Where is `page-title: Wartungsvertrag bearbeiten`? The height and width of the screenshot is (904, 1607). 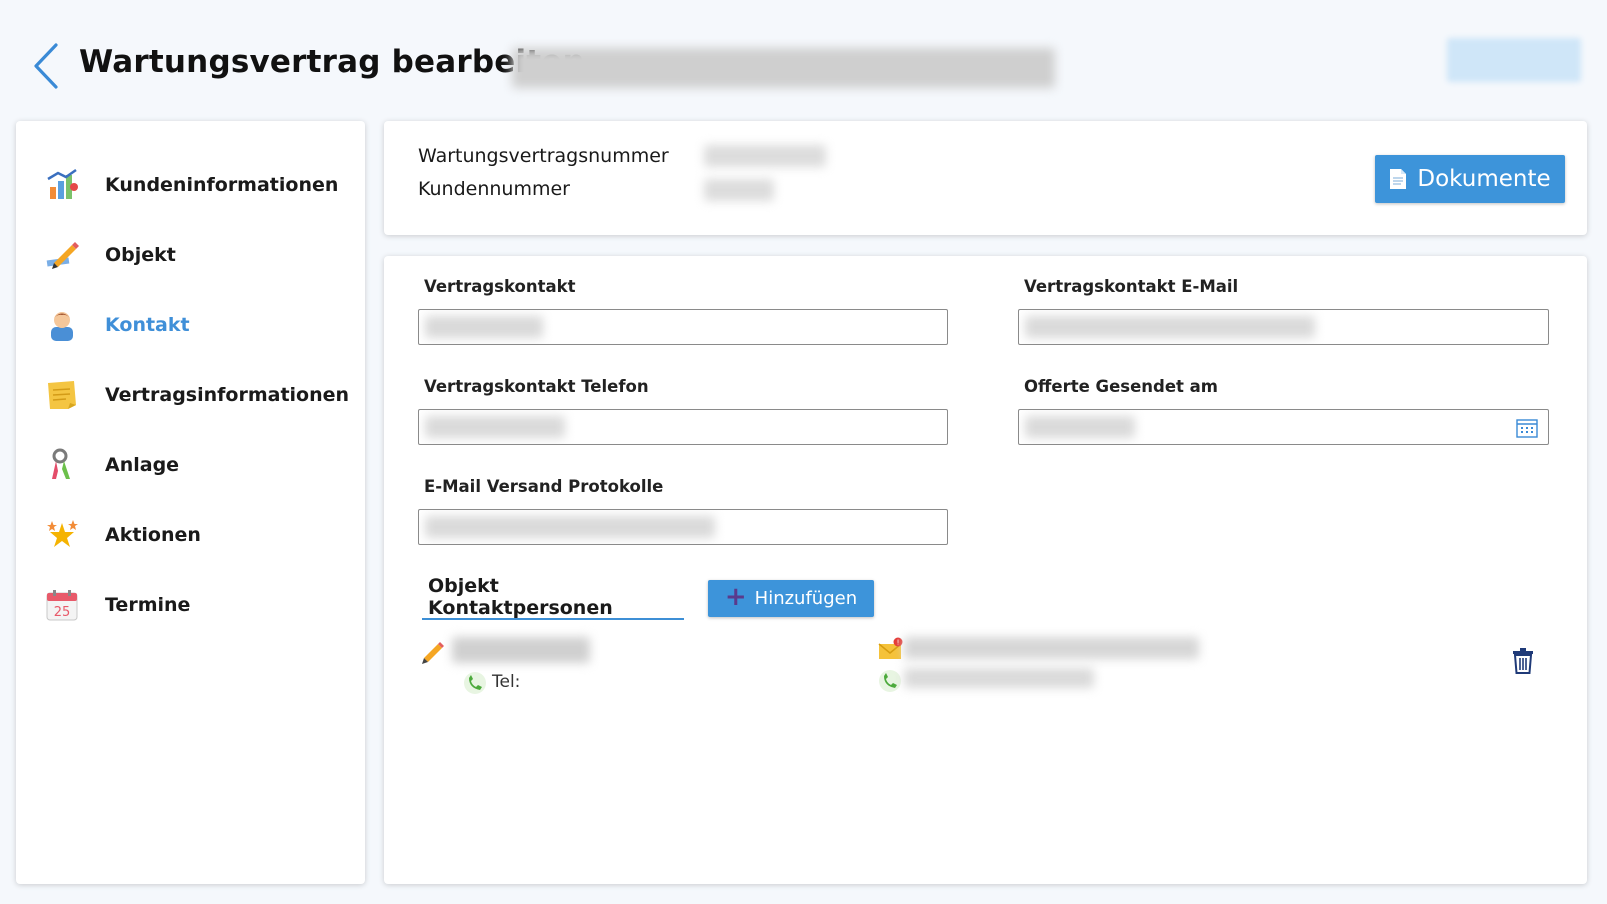
page-title: Wartungsvertrag bearbeiten is located at coordinates (332, 62).